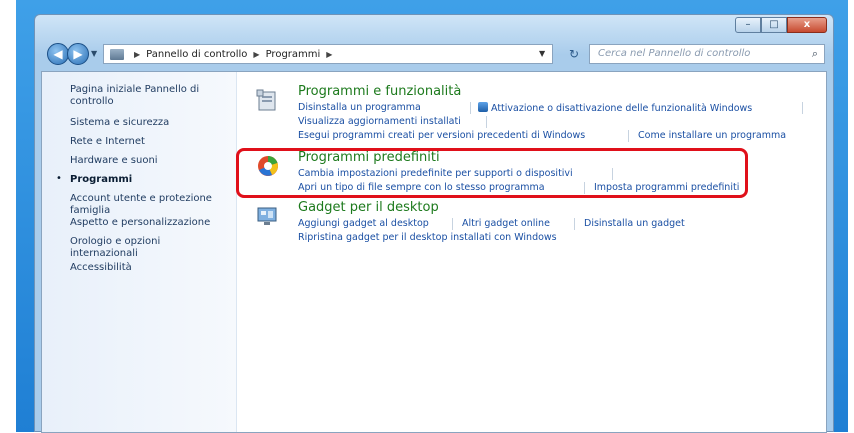 The height and width of the screenshot is (433, 854). Describe the element at coordinates (145, 248) in the screenshot. I see `sidebar-item-clock-region: Orologio e opzioni internazionali` at that location.